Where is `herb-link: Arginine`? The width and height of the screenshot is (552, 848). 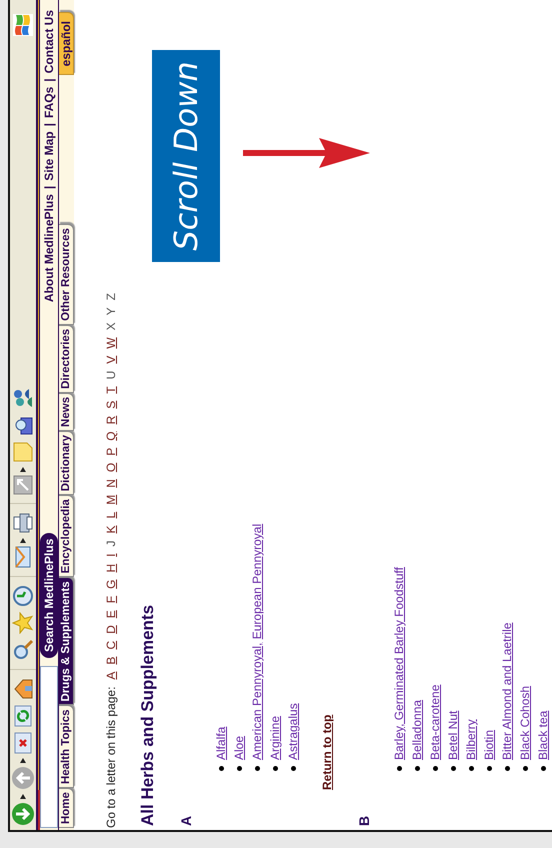
herb-link: Arginine is located at coordinates (275, 738).